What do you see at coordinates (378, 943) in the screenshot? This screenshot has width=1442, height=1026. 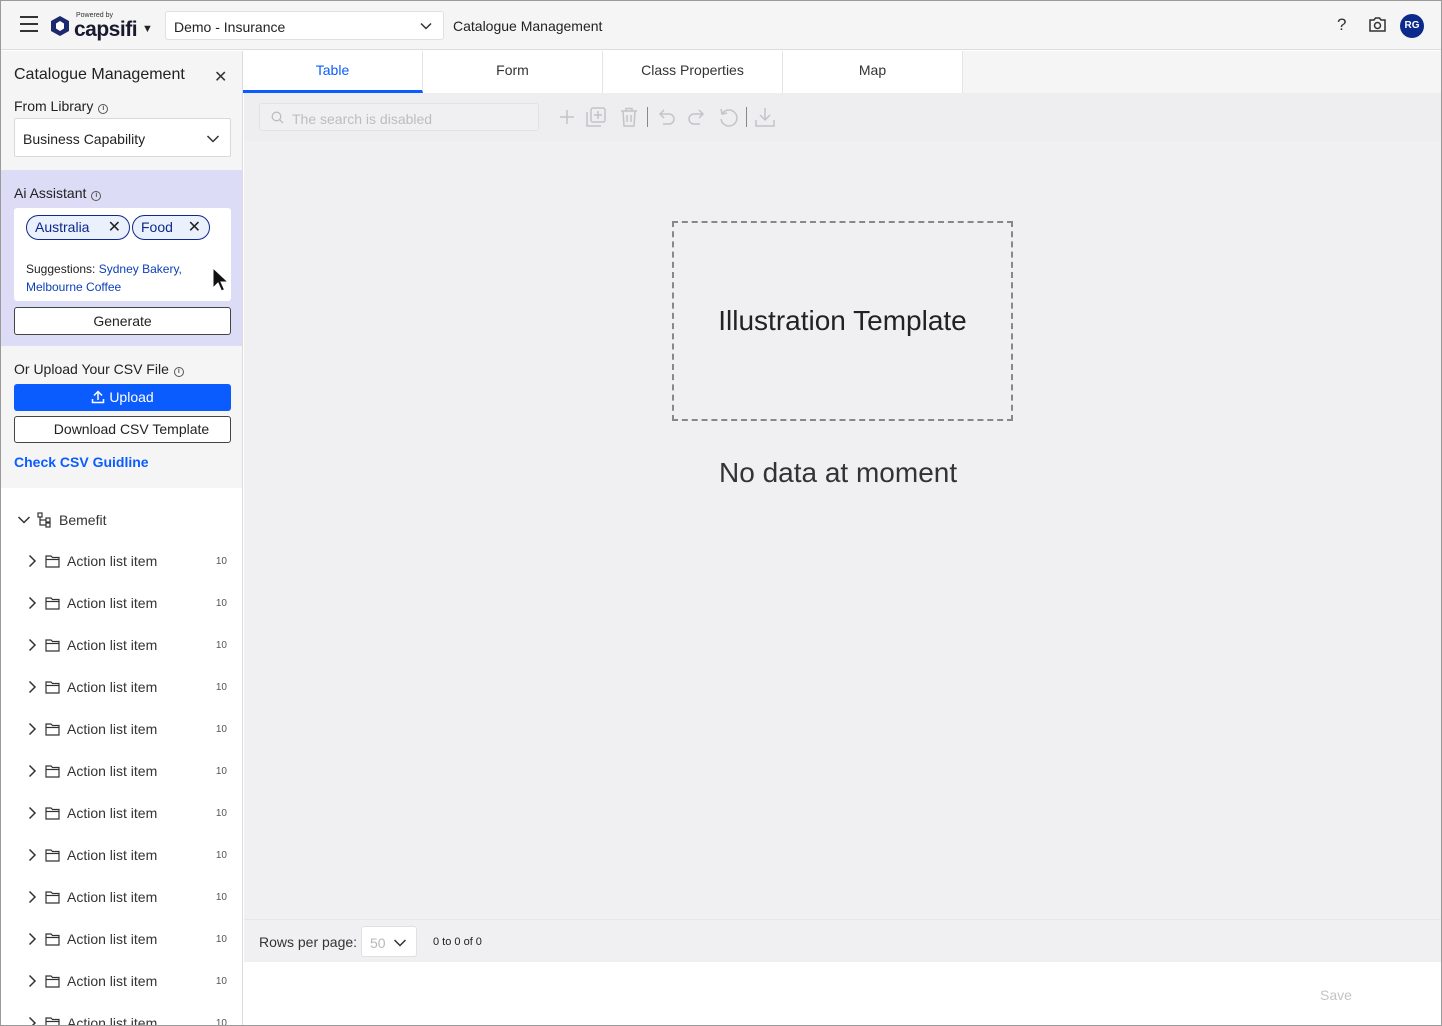 I see `rows-per-page-value: 50` at bounding box center [378, 943].